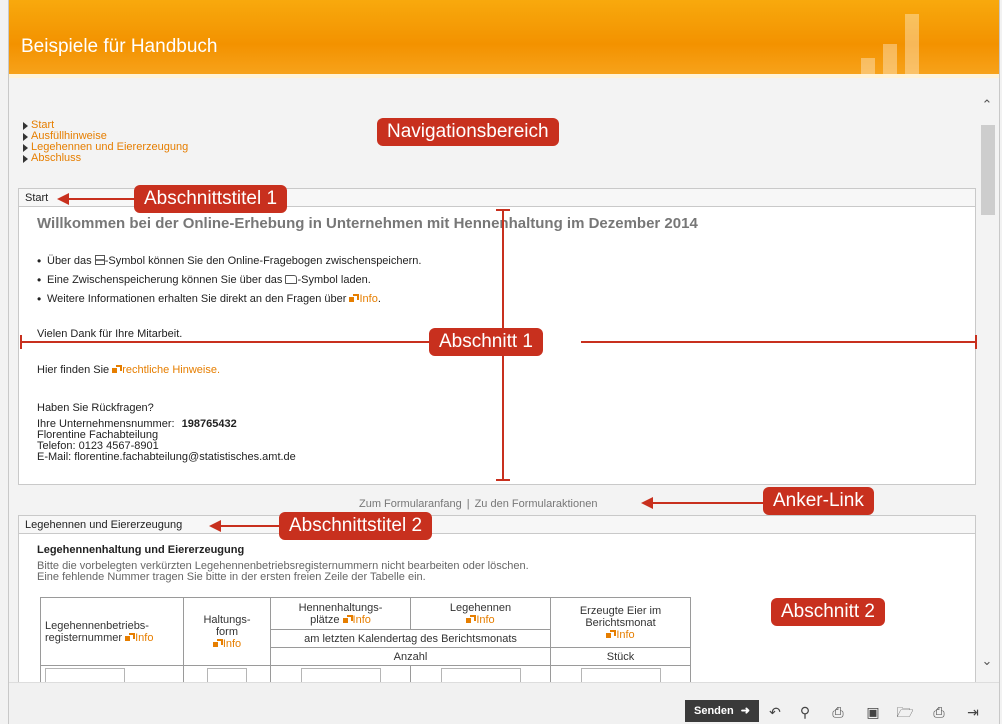 Image resolution: width=1002 pixels, height=724 pixels. Describe the element at coordinates (828, 612) in the screenshot. I see `annotation-section-2: Abschnitt 2` at that location.